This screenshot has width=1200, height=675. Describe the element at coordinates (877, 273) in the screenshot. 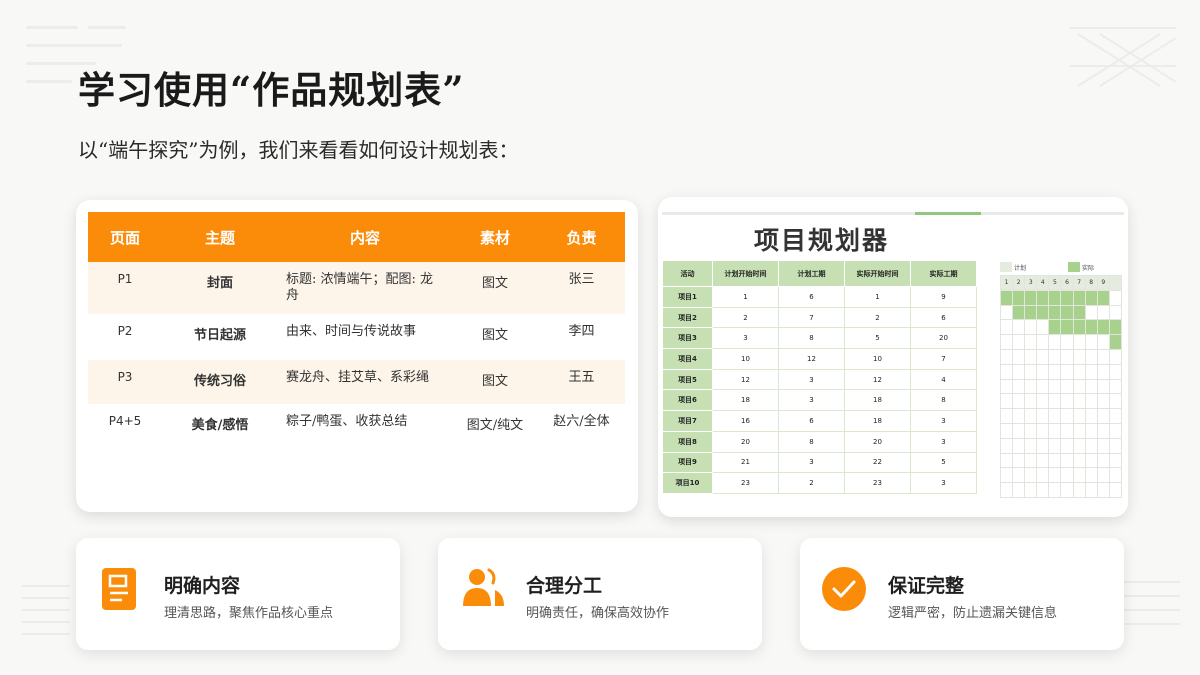

I see `sheet-header: 实际开始时间` at that location.